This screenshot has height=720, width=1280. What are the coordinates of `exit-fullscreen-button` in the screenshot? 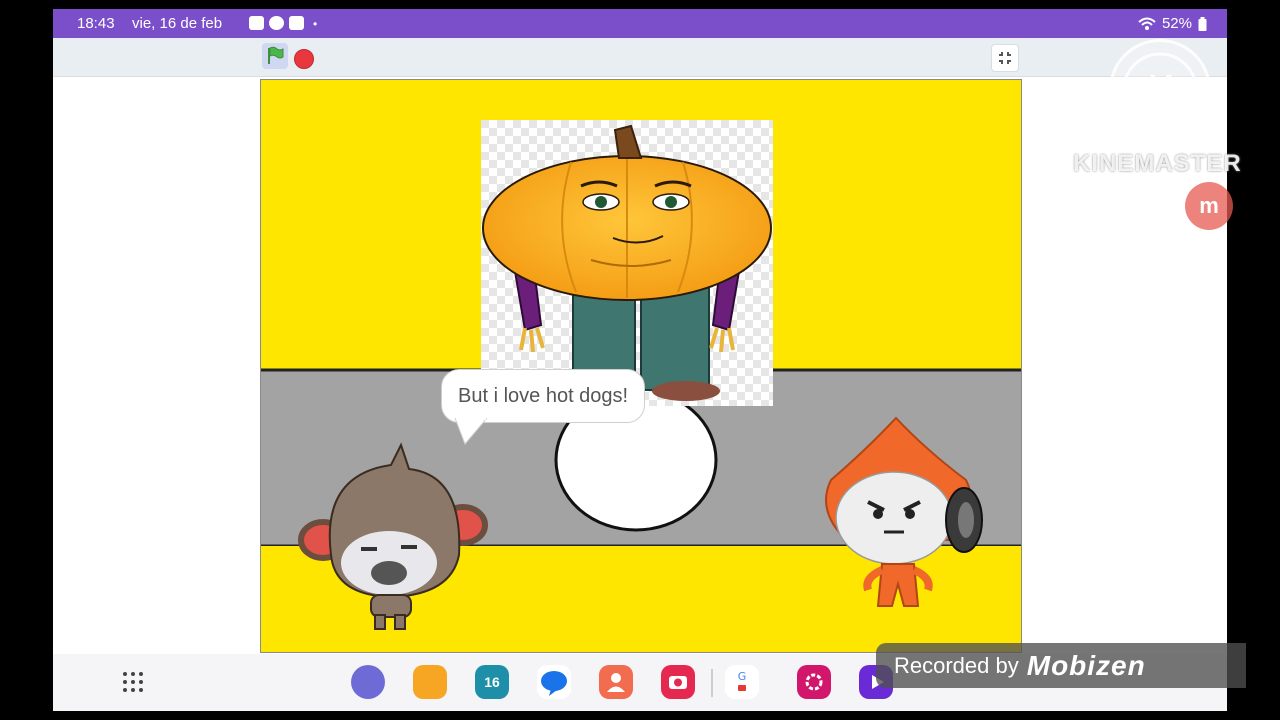 It's located at (1005, 58).